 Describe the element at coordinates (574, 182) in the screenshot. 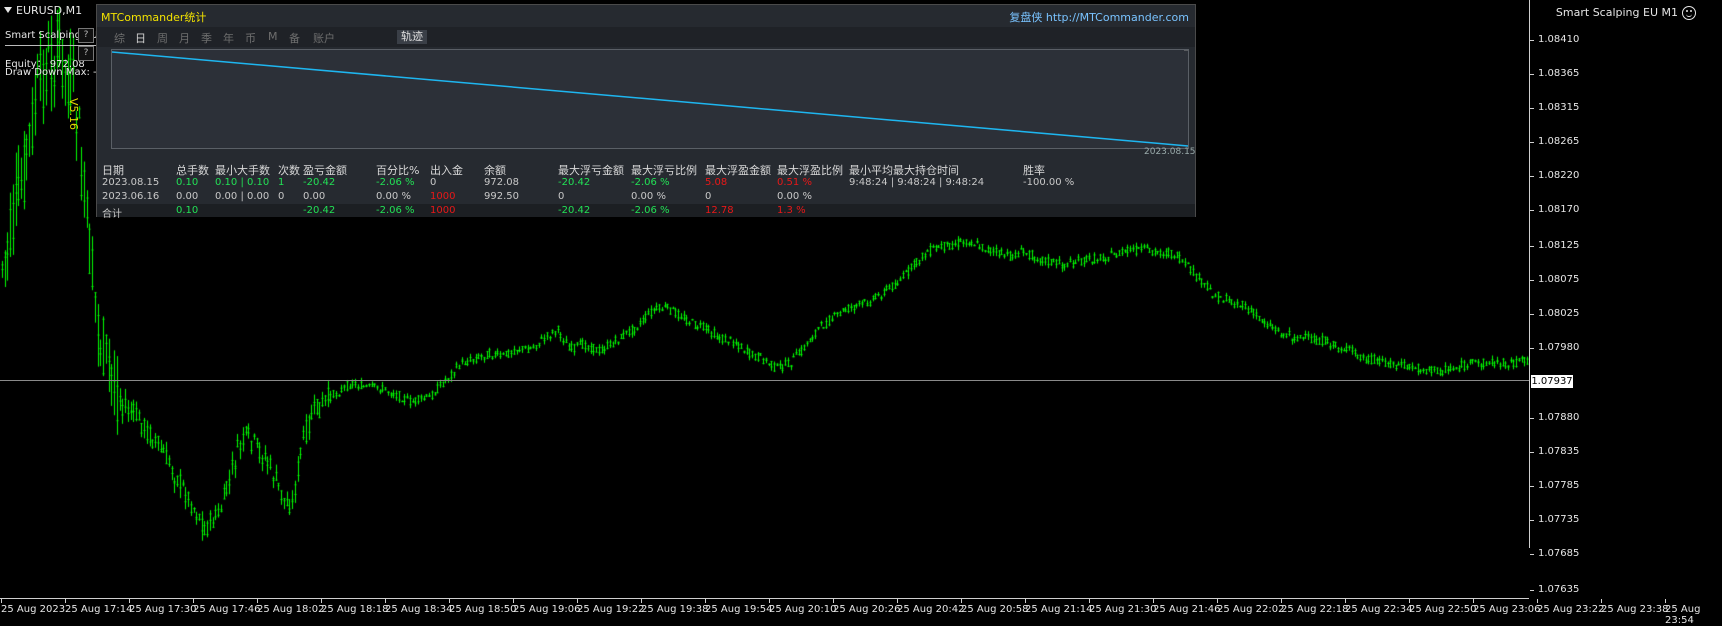

I see `table-cell: -20.42` at that location.